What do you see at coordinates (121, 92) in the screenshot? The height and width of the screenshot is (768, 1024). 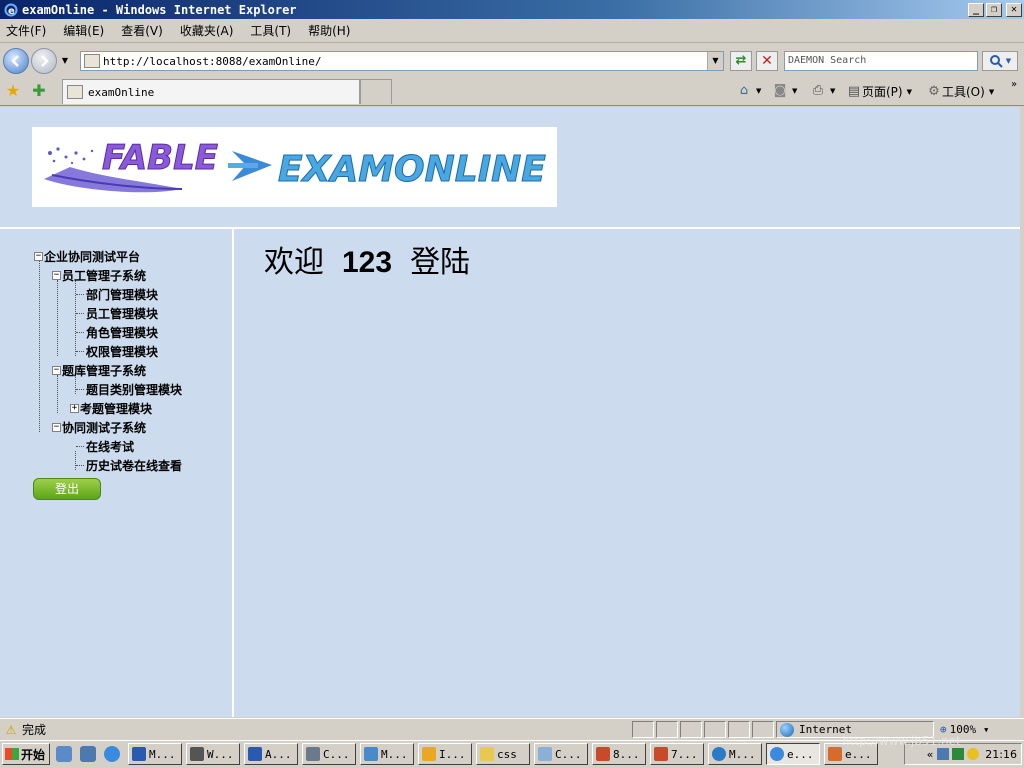 I see `tab-label: examOnline` at bounding box center [121, 92].